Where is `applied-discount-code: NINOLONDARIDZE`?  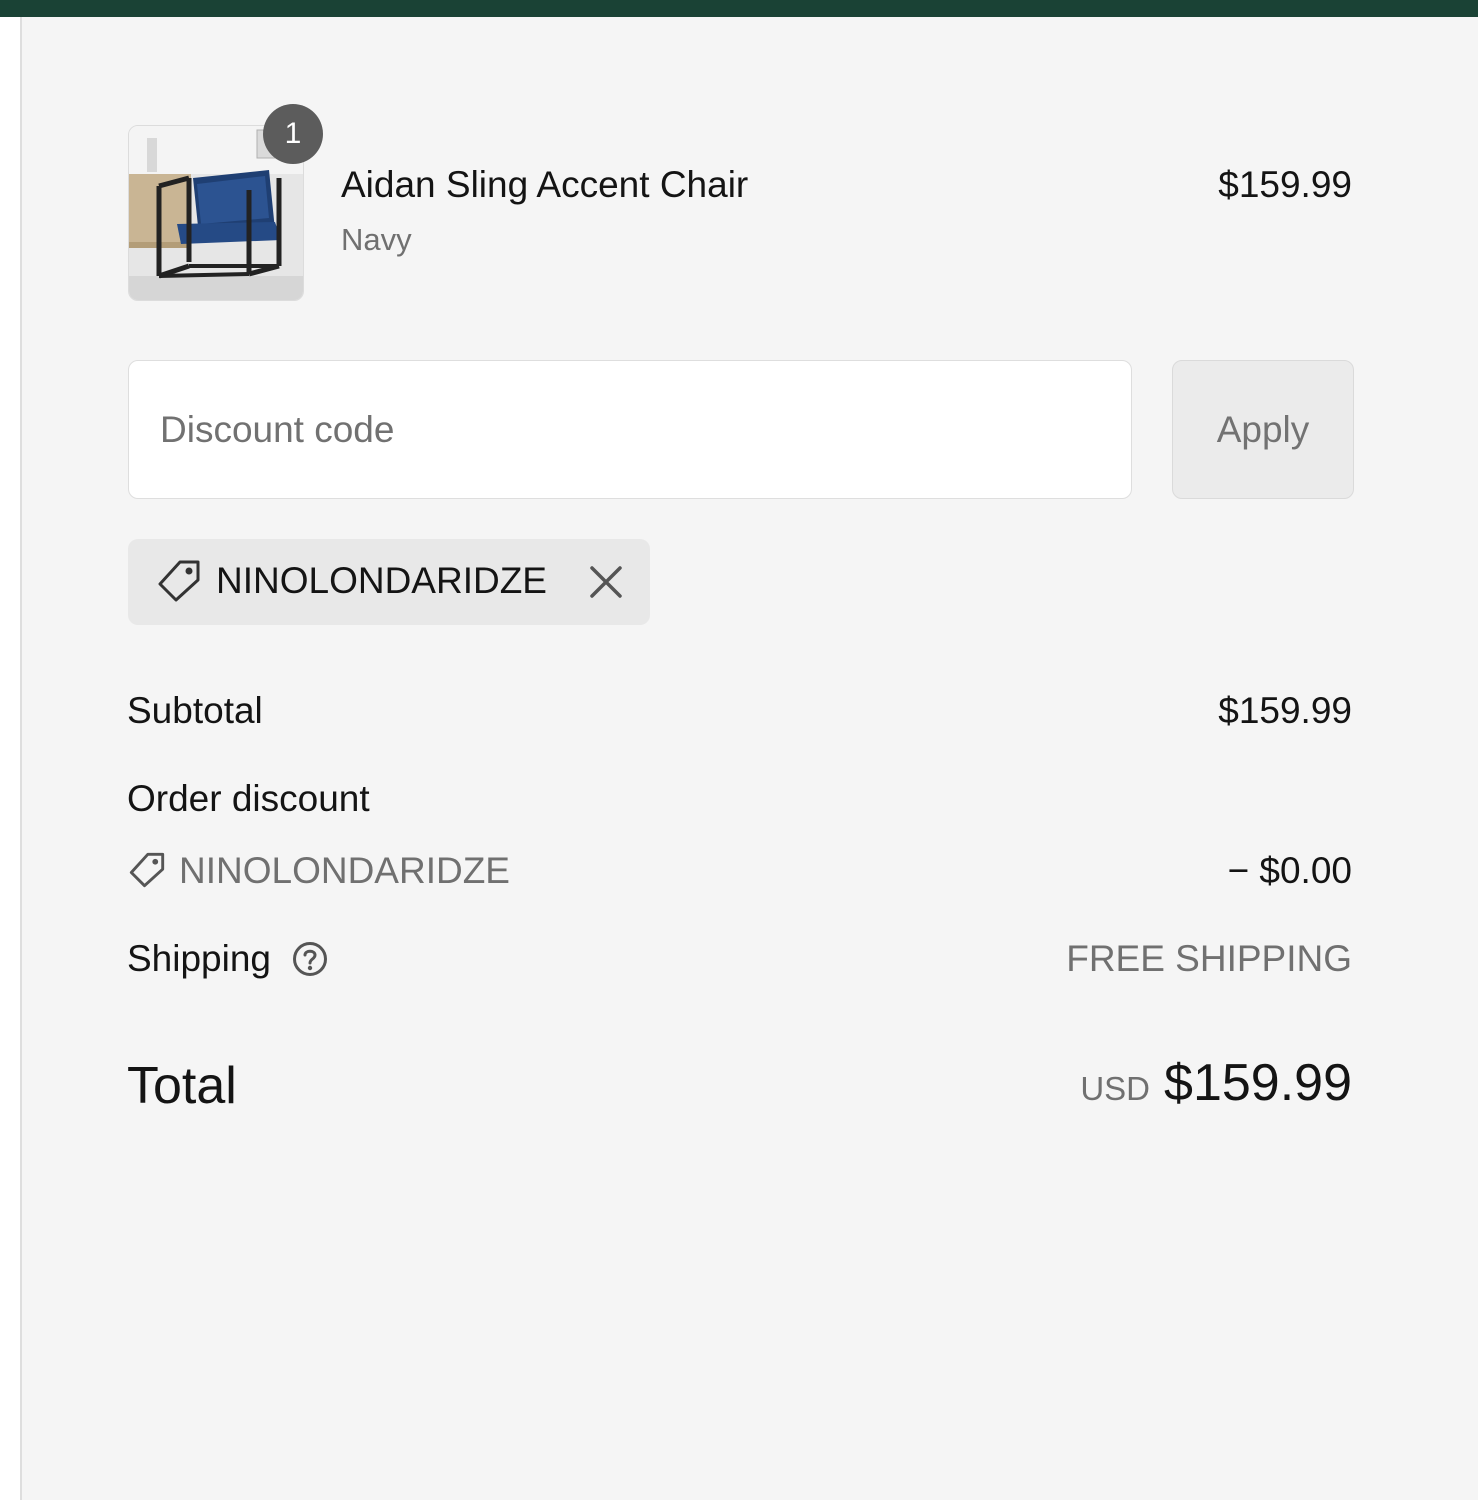 applied-discount-code: NINOLONDARIDZE is located at coordinates (381, 580).